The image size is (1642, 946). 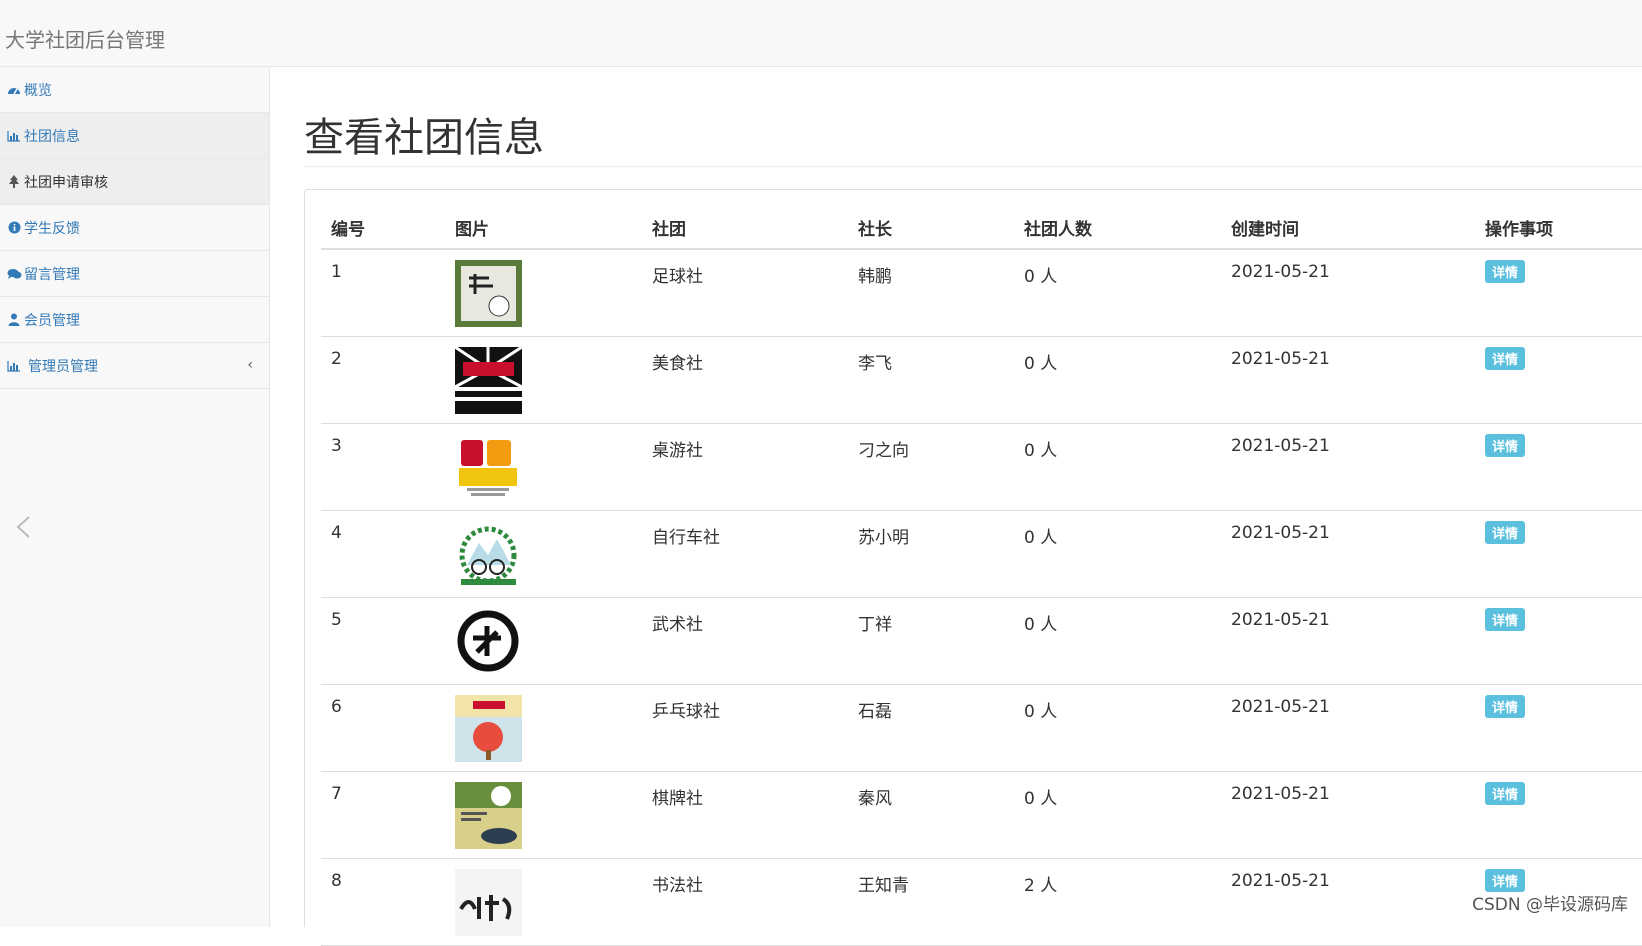 What do you see at coordinates (14, 320) in the screenshot?
I see `user-icon` at bounding box center [14, 320].